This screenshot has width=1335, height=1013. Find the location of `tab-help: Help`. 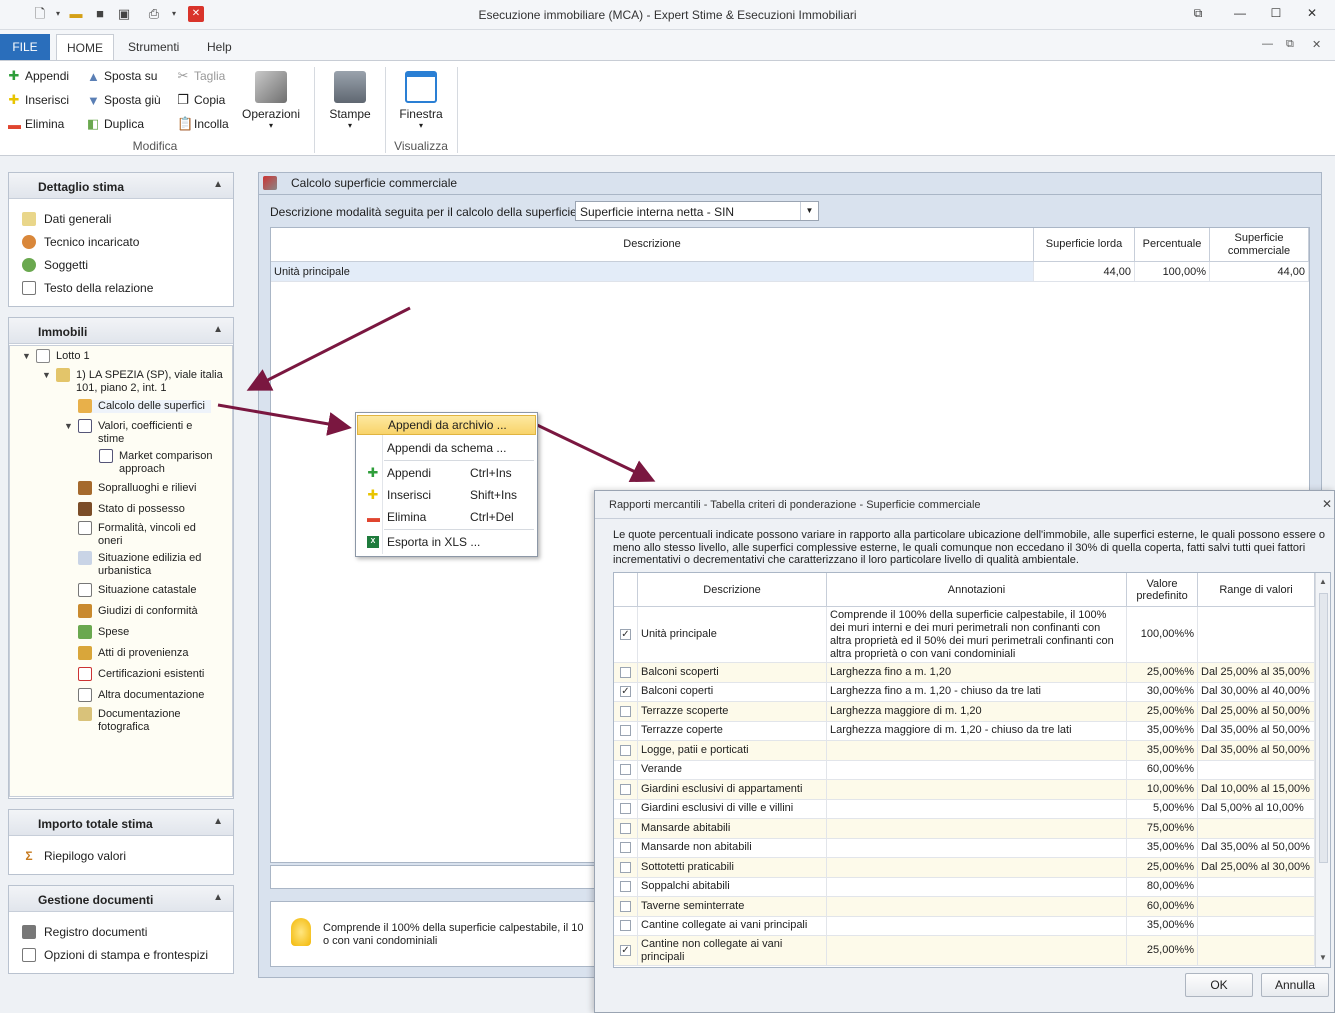

tab-help: Help is located at coordinates (219, 47).